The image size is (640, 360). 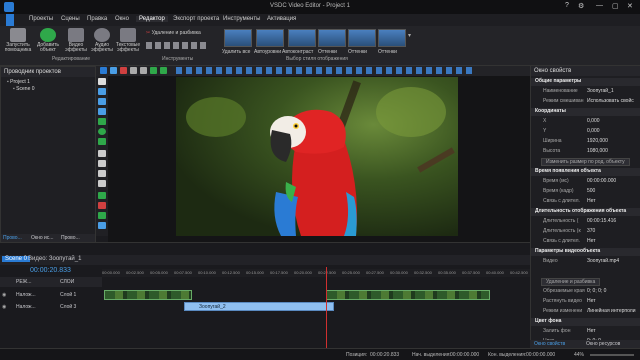 I want to click on align-tools-row, so click(x=326, y=70).